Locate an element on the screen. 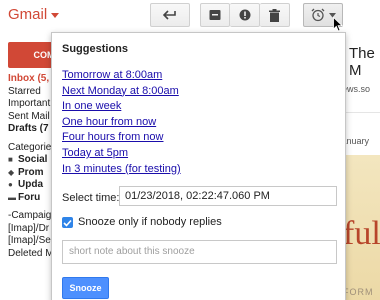 This screenshot has height=300, width=380. sidebar-item-sent: Sent Mail is located at coordinates (32, 117).